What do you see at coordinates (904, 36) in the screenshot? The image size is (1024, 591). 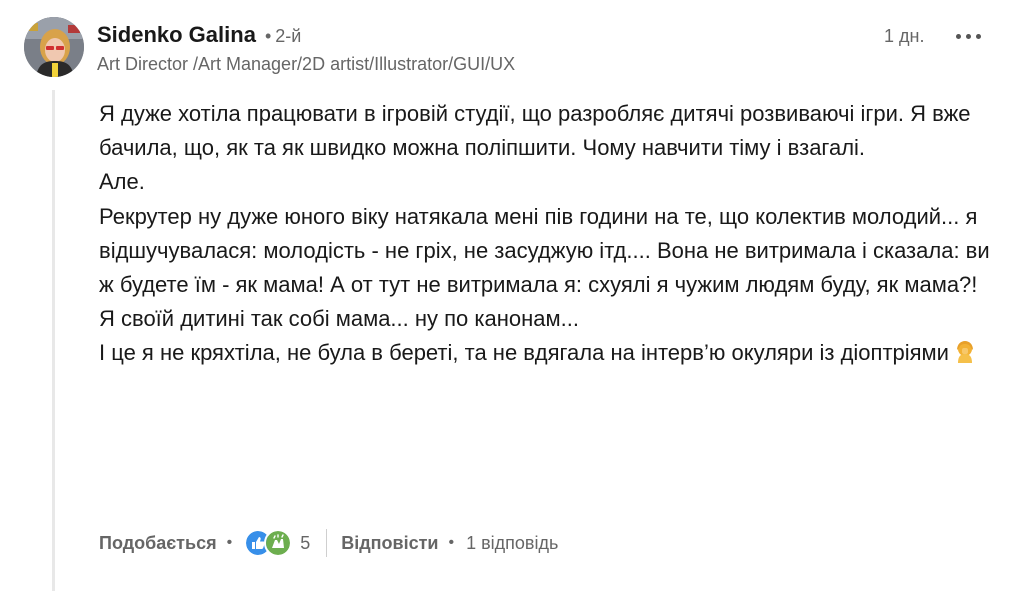 I see `comment-timestamp: 1 дн.` at bounding box center [904, 36].